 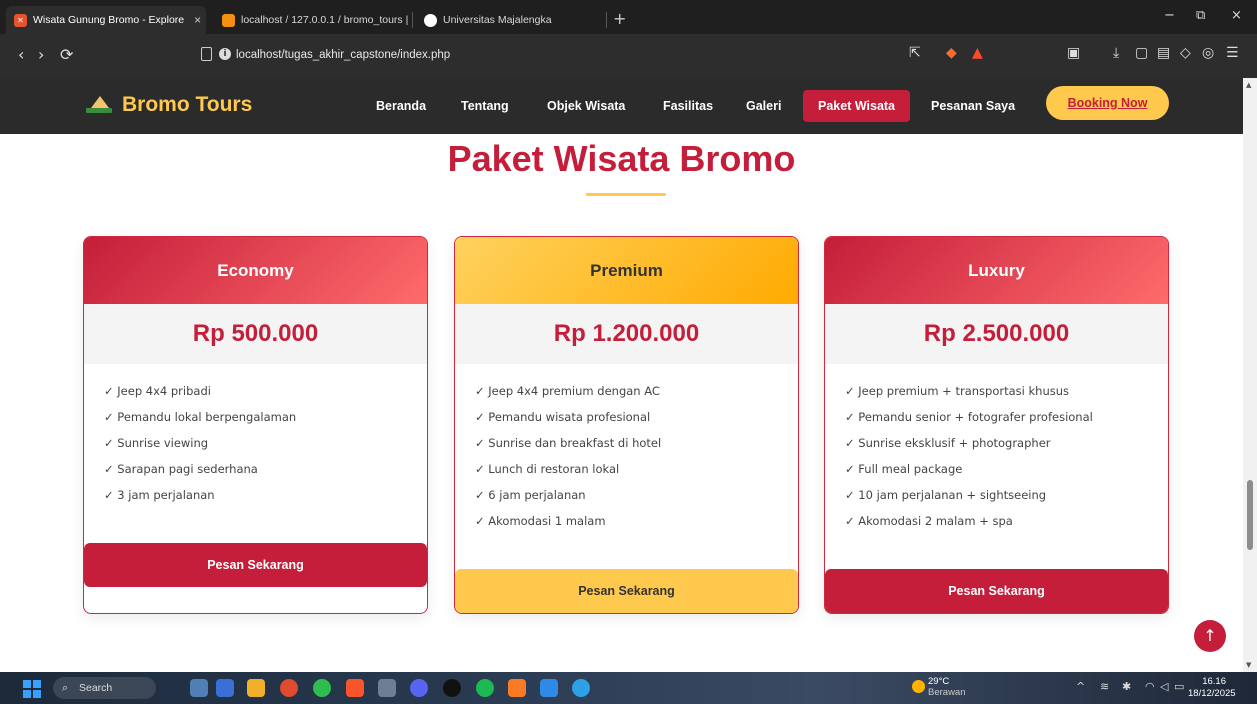 What do you see at coordinates (225, 688) in the screenshot?
I see `task-view-icon` at bounding box center [225, 688].